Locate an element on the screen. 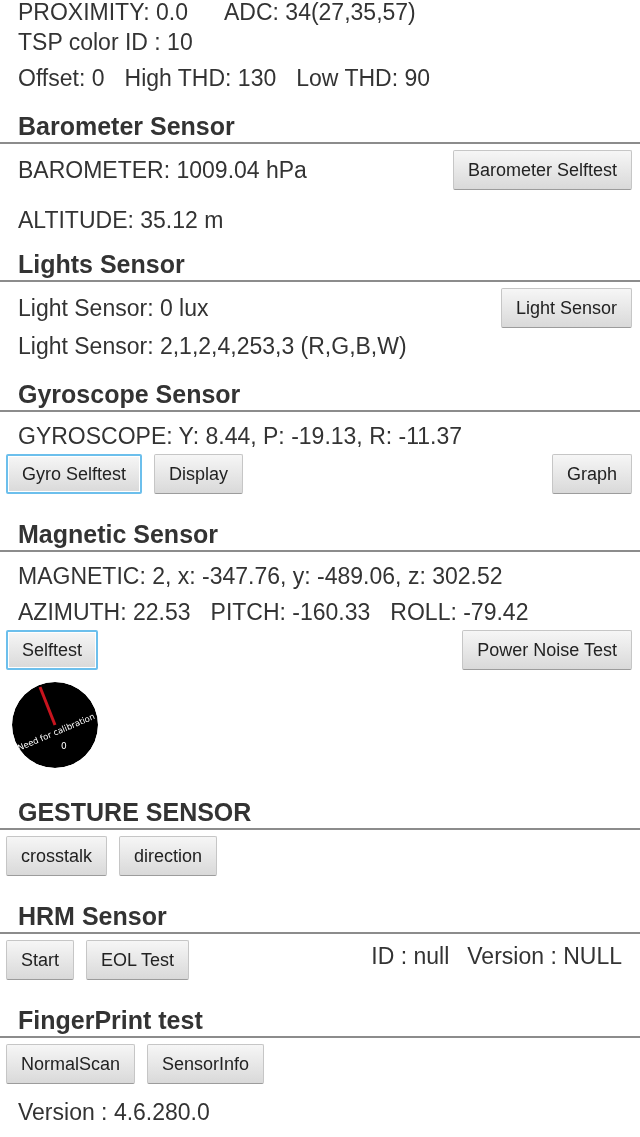 The width and height of the screenshot is (640, 1137). info-text: High THD: 130 is located at coordinates (200, 78).